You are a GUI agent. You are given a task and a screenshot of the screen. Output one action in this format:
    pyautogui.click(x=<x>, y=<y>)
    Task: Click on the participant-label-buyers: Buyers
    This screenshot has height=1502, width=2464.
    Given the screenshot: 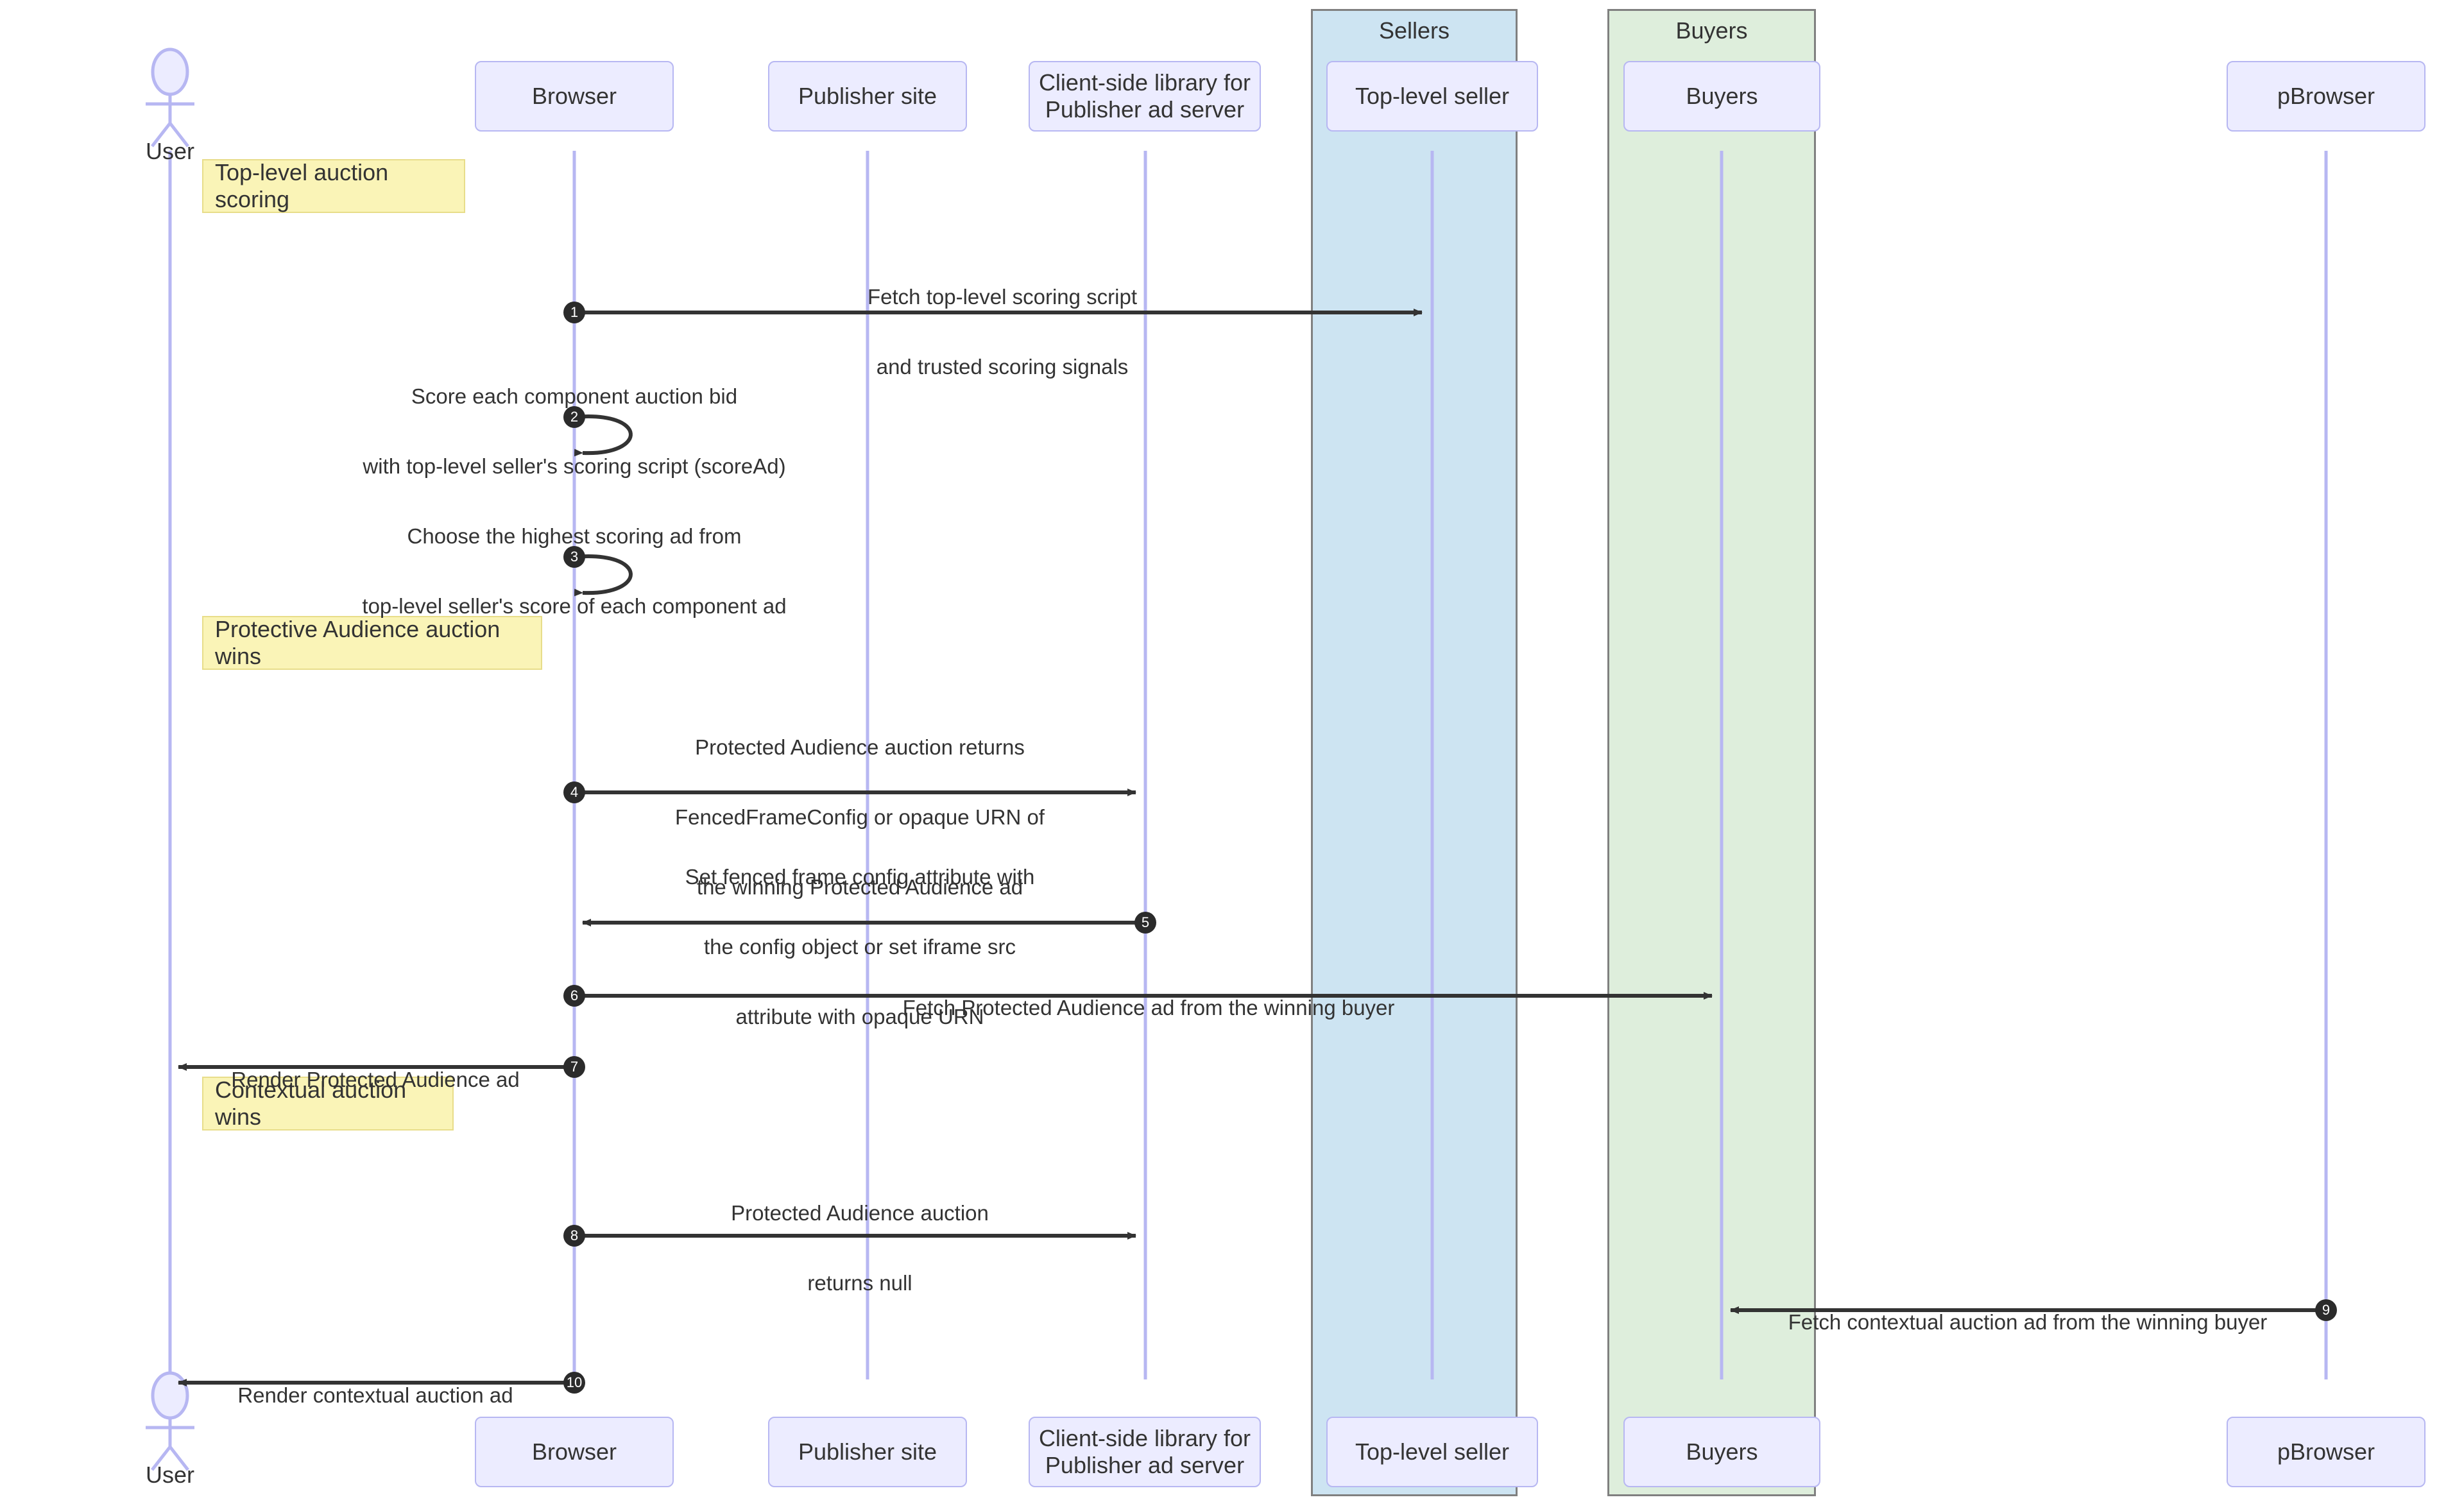 What is the action you would take?
    pyautogui.click(x=1722, y=95)
    